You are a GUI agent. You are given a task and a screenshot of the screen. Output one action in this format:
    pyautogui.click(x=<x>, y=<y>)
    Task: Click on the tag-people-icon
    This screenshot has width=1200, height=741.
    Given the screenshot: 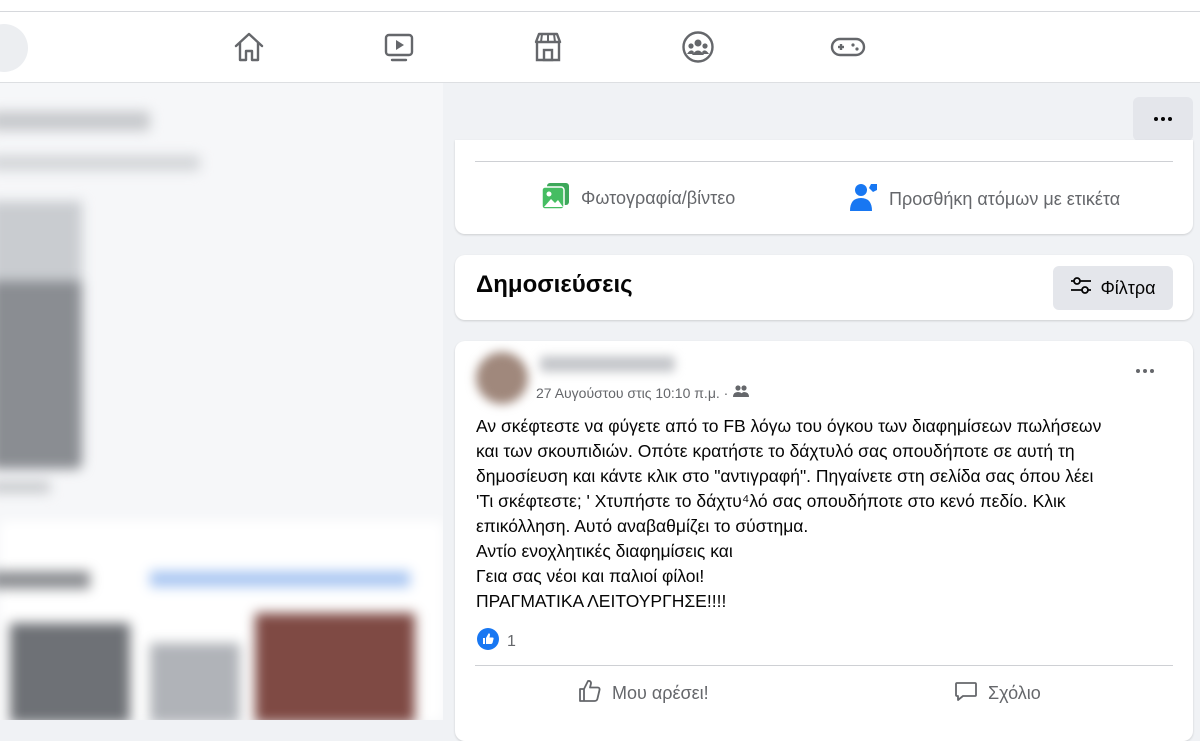 What is the action you would take?
    pyautogui.click(x=864, y=199)
    